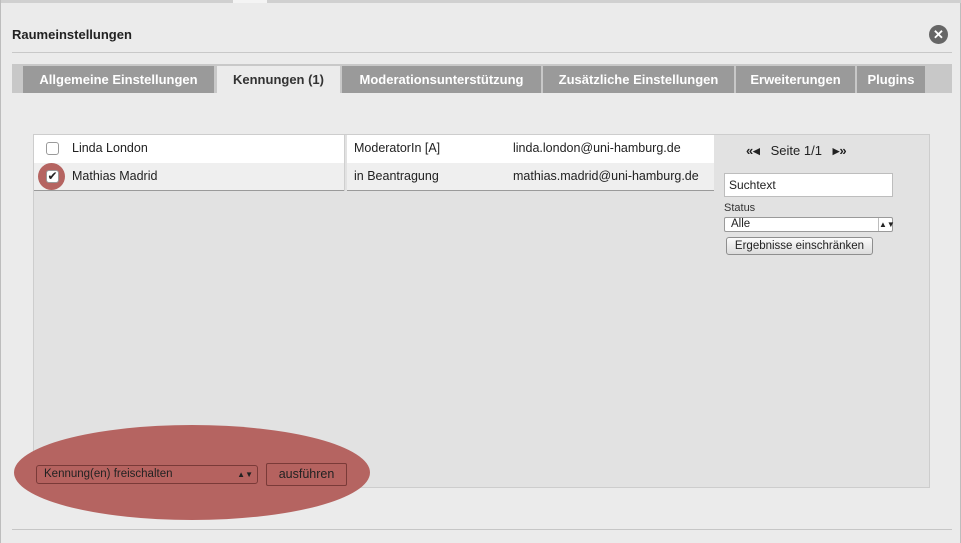 The height and width of the screenshot is (543, 961). Describe the element at coordinates (891, 79) in the screenshot. I see `tab-plugins: Plugins` at that location.